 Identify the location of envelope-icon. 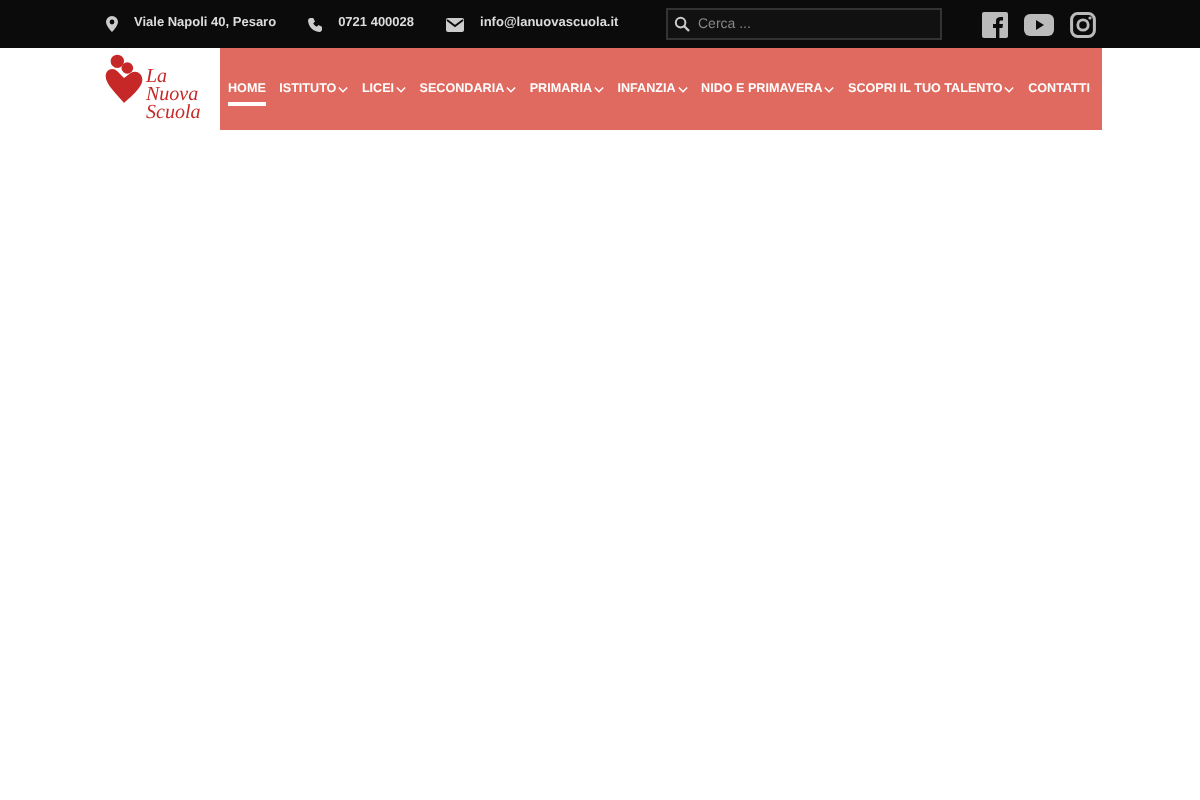
(455, 24).